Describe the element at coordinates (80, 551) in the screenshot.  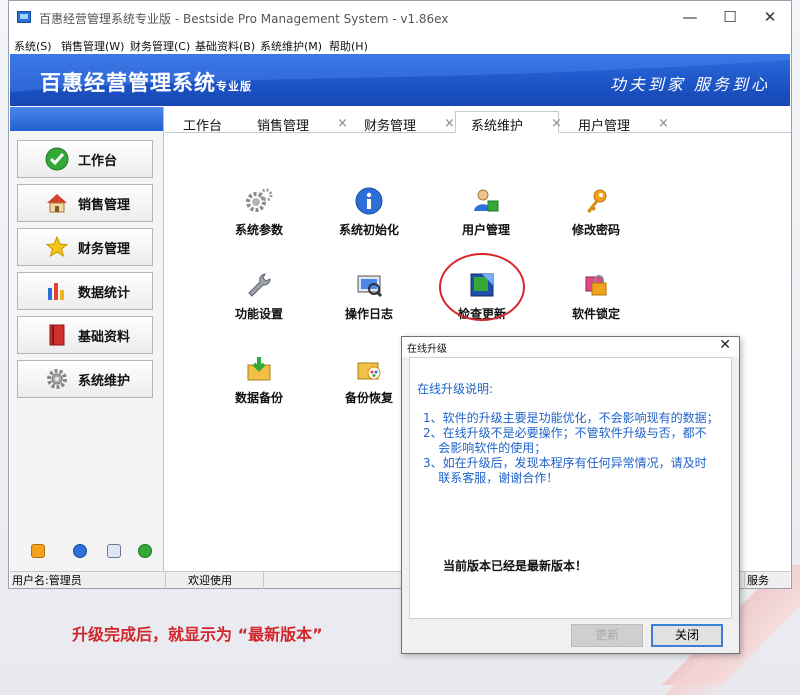
I see `clock-icon` at that location.